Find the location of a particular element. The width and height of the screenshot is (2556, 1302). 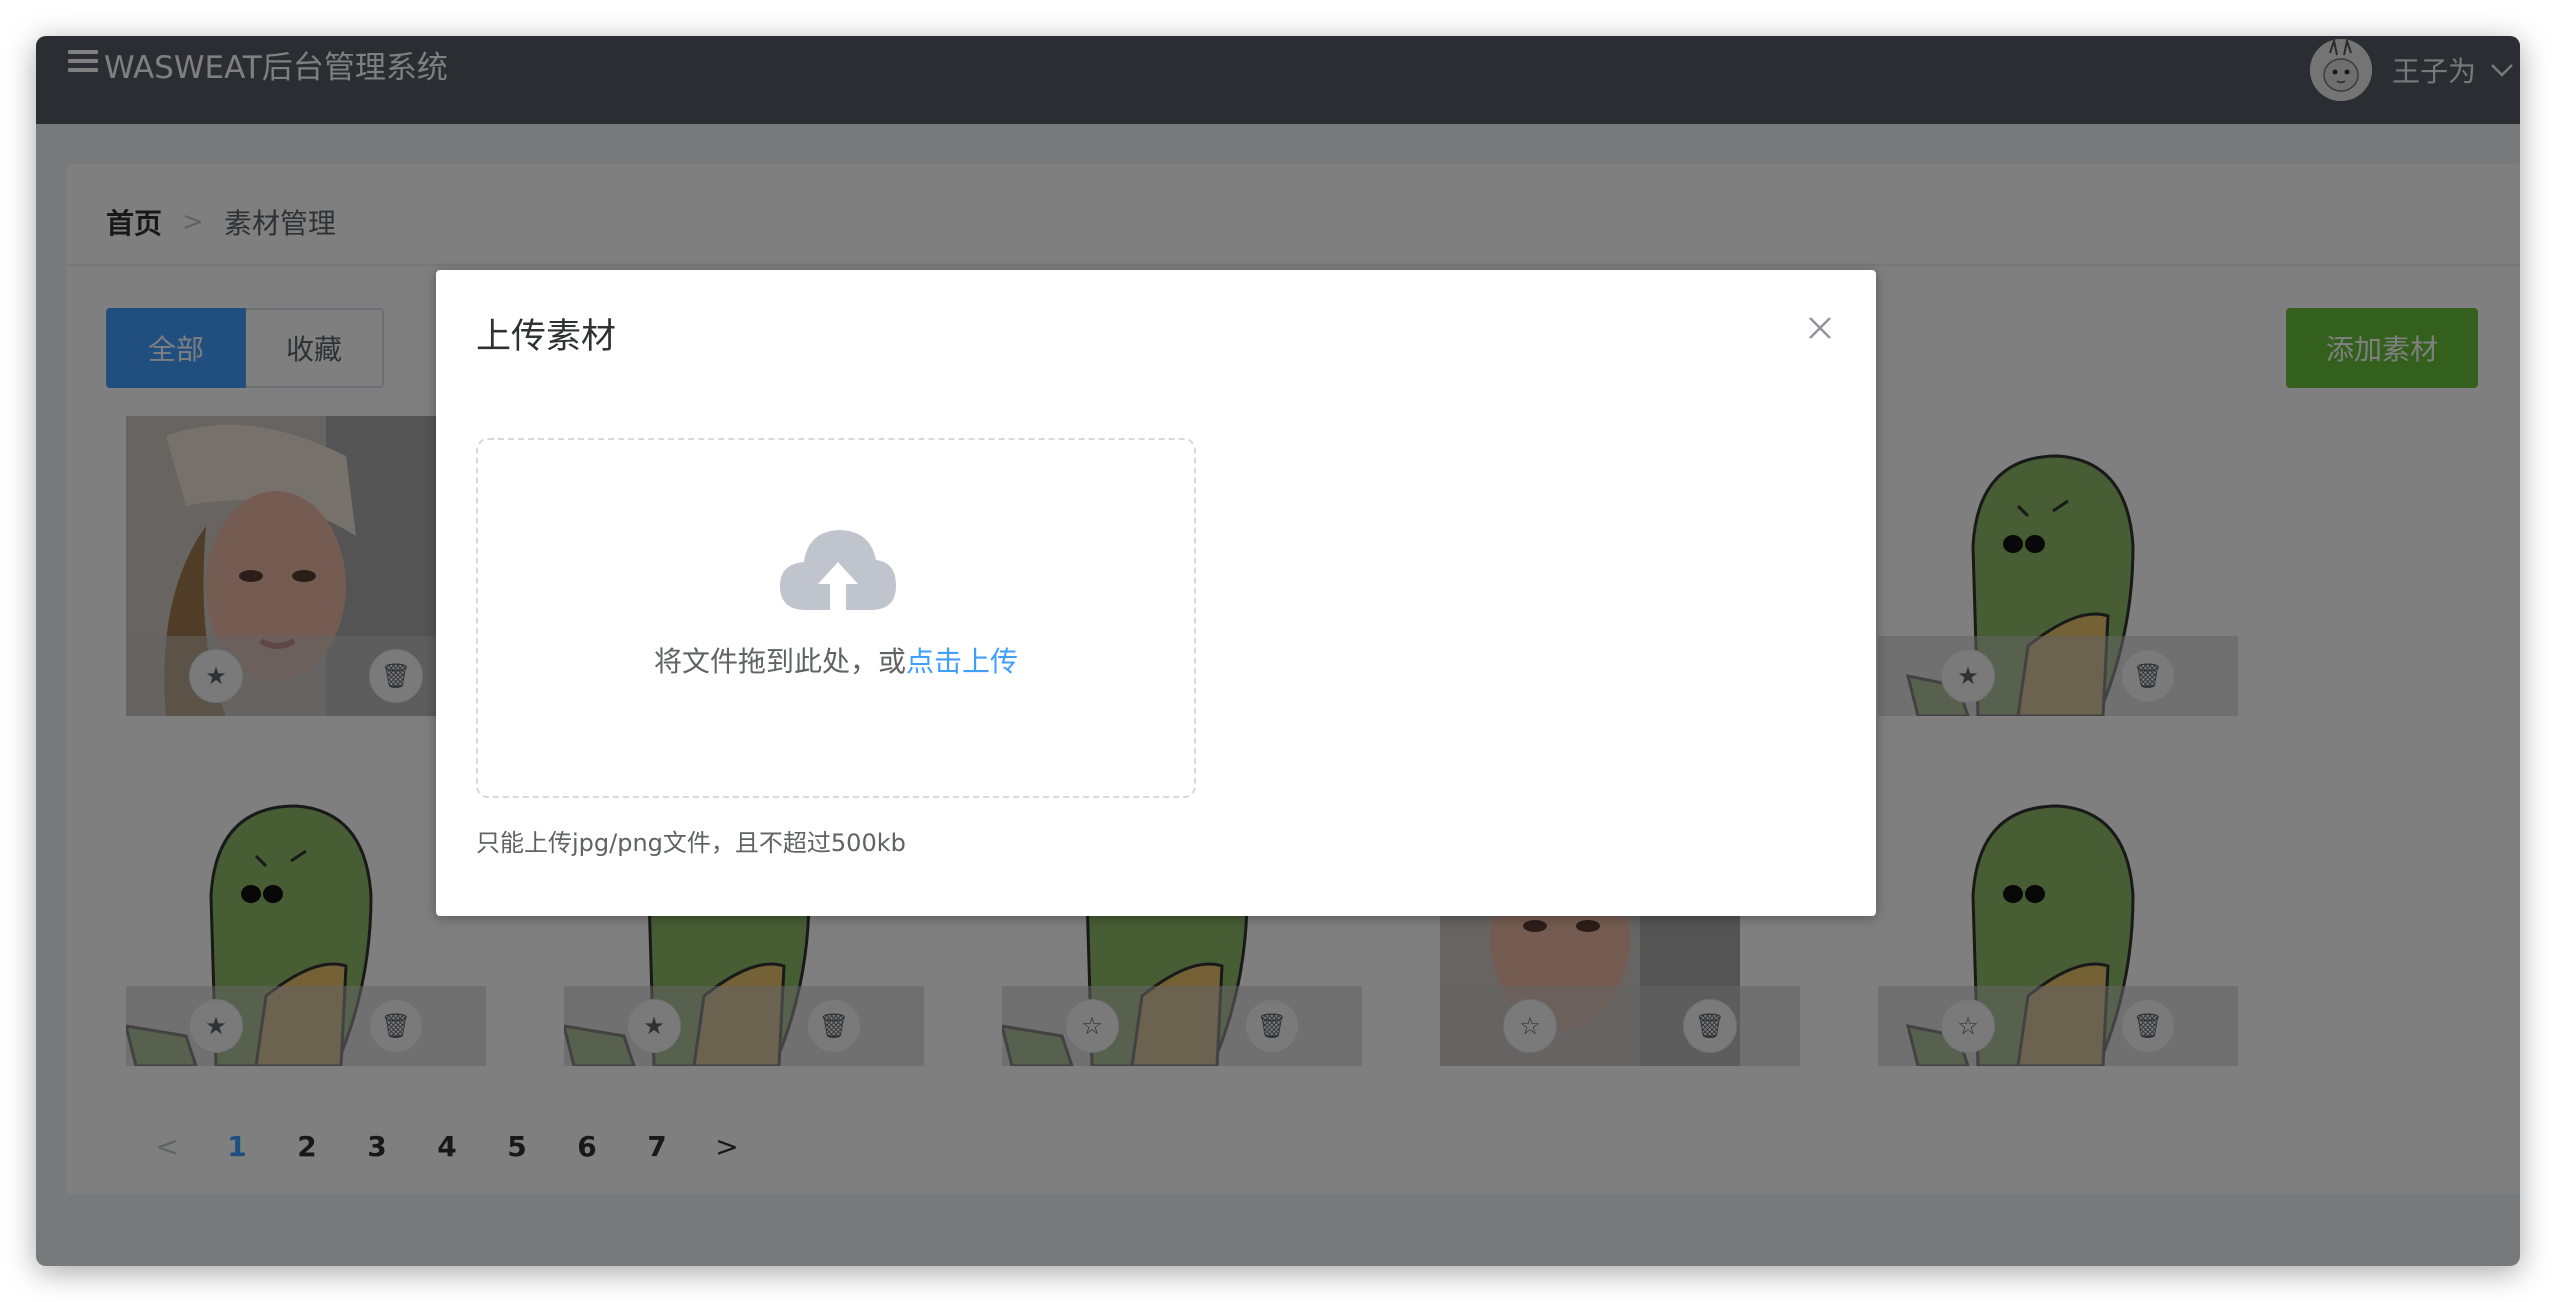

drop-text: 将文件拖到此处，或点击上传 is located at coordinates (836, 660).